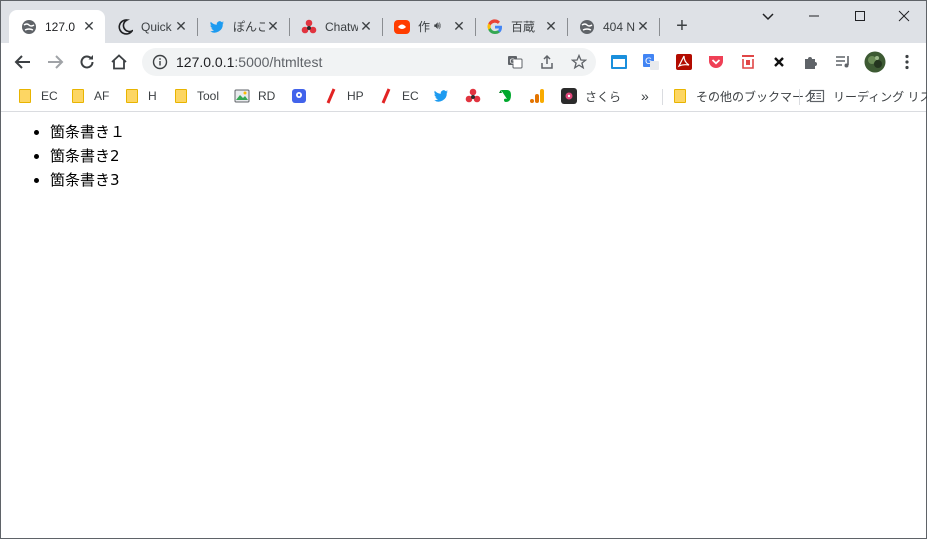 Image resolution: width=927 pixels, height=539 pixels. I want to click on tab-video: 作 🔊︎ ✕, so click(428, 26).